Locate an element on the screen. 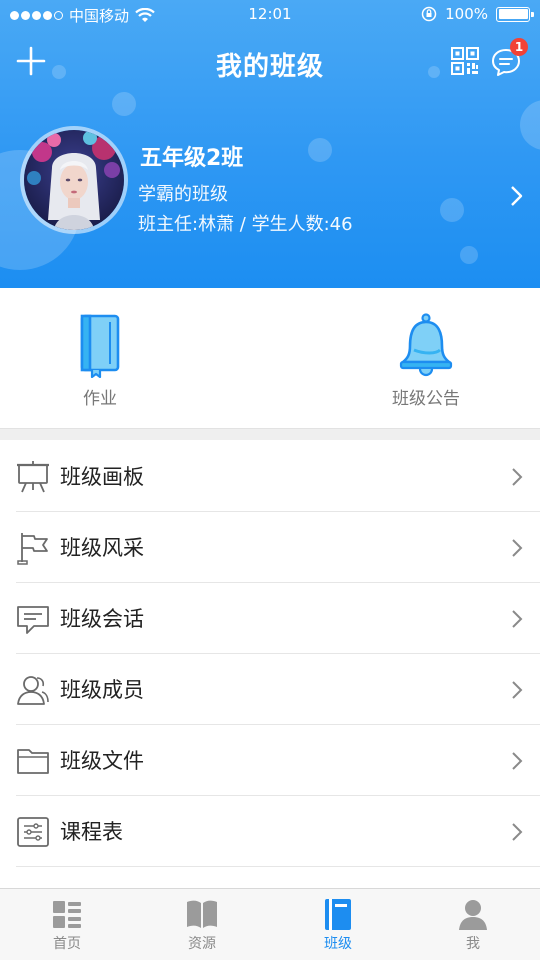  class-avatar is located at coordinates (74, 180).